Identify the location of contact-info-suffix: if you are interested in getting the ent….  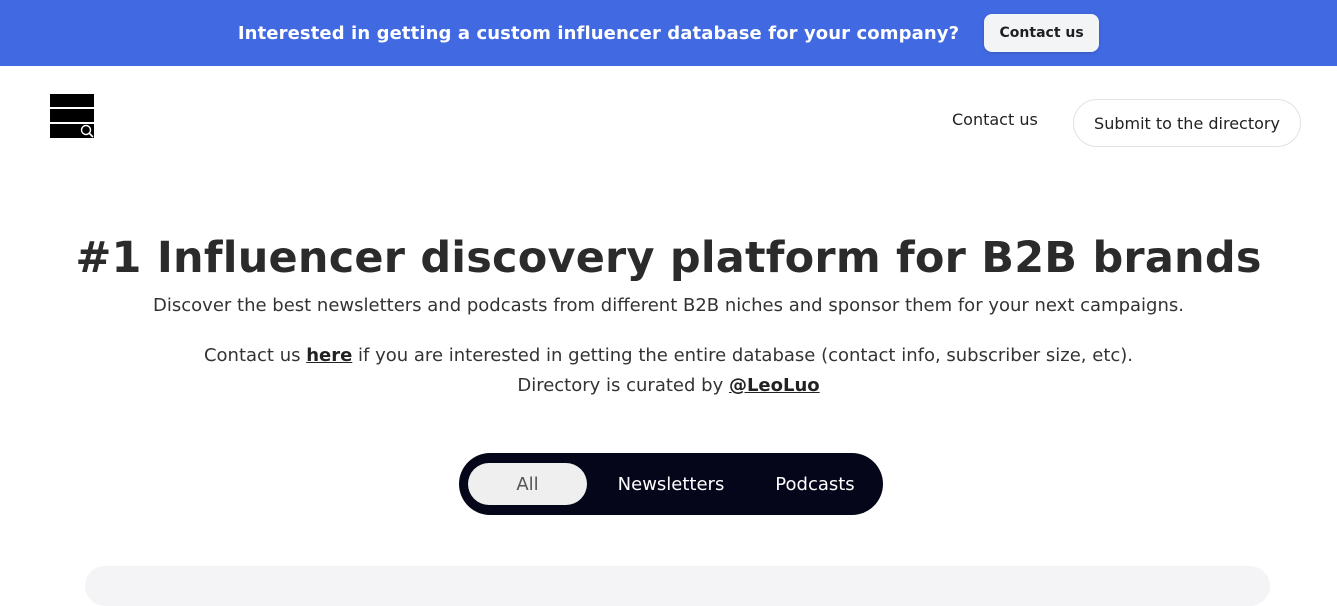
(743, 355).